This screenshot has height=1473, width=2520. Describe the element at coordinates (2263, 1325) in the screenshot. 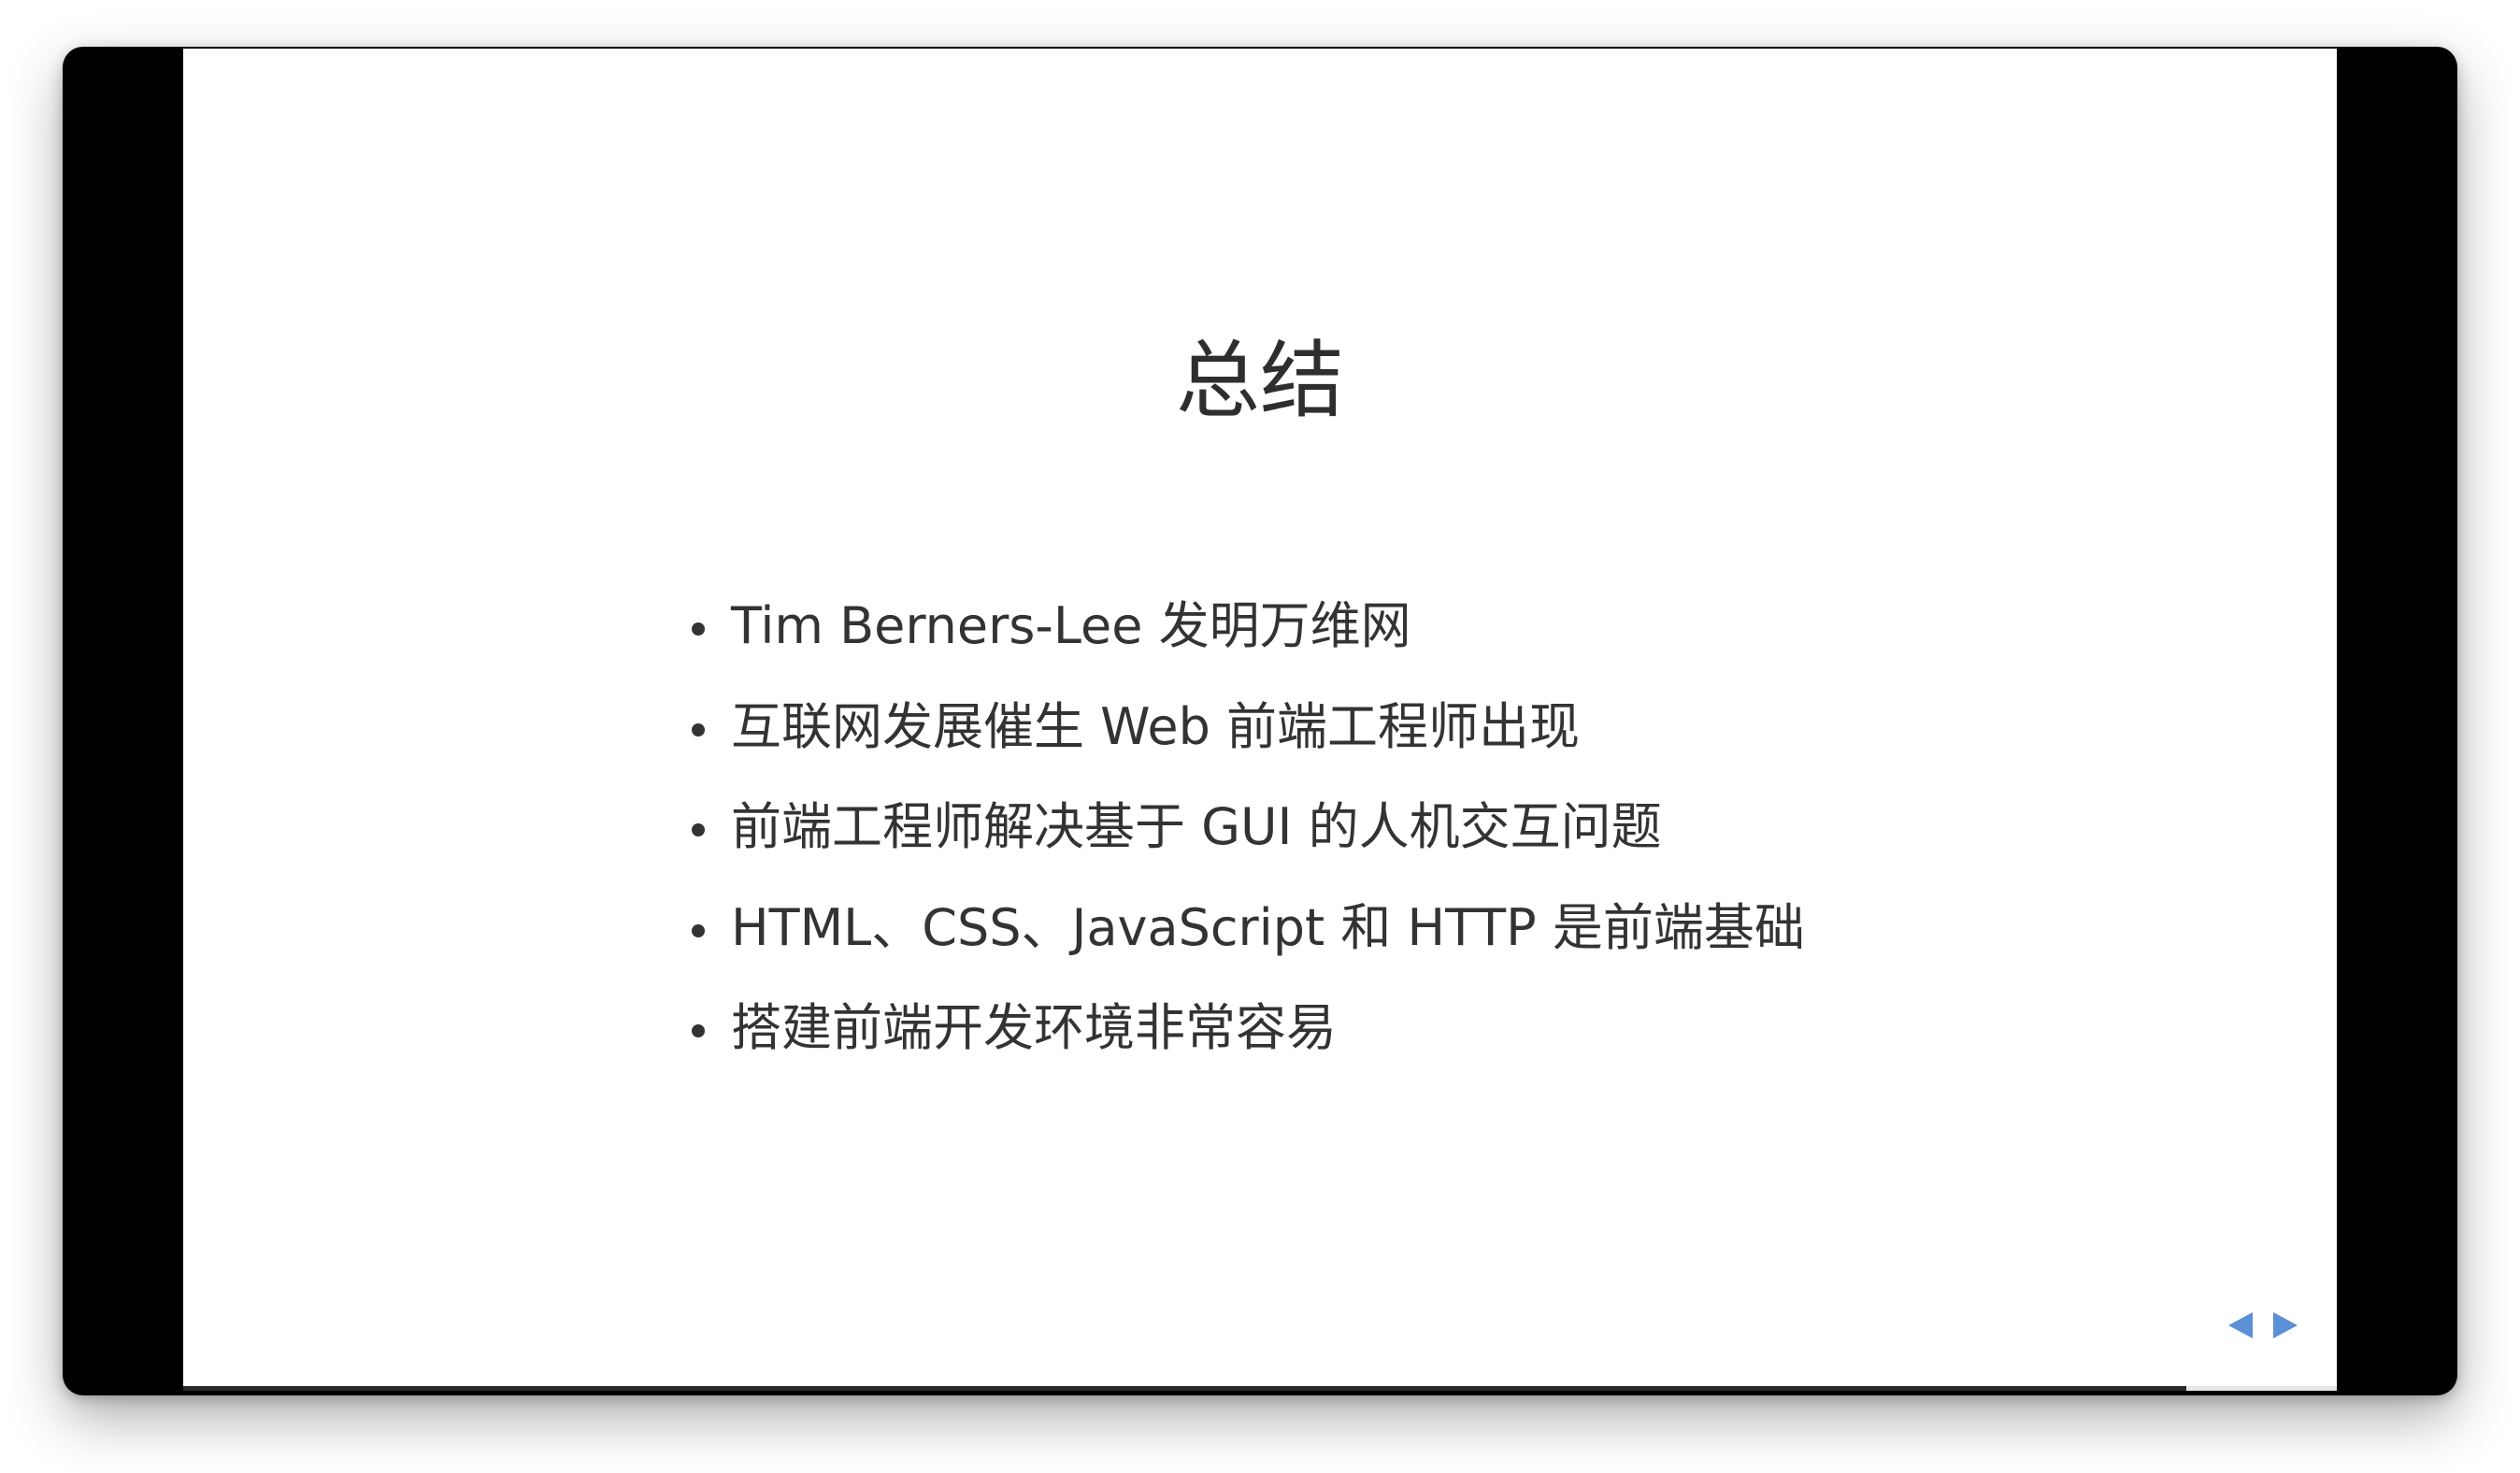

I see `slide-navigation` at that location.